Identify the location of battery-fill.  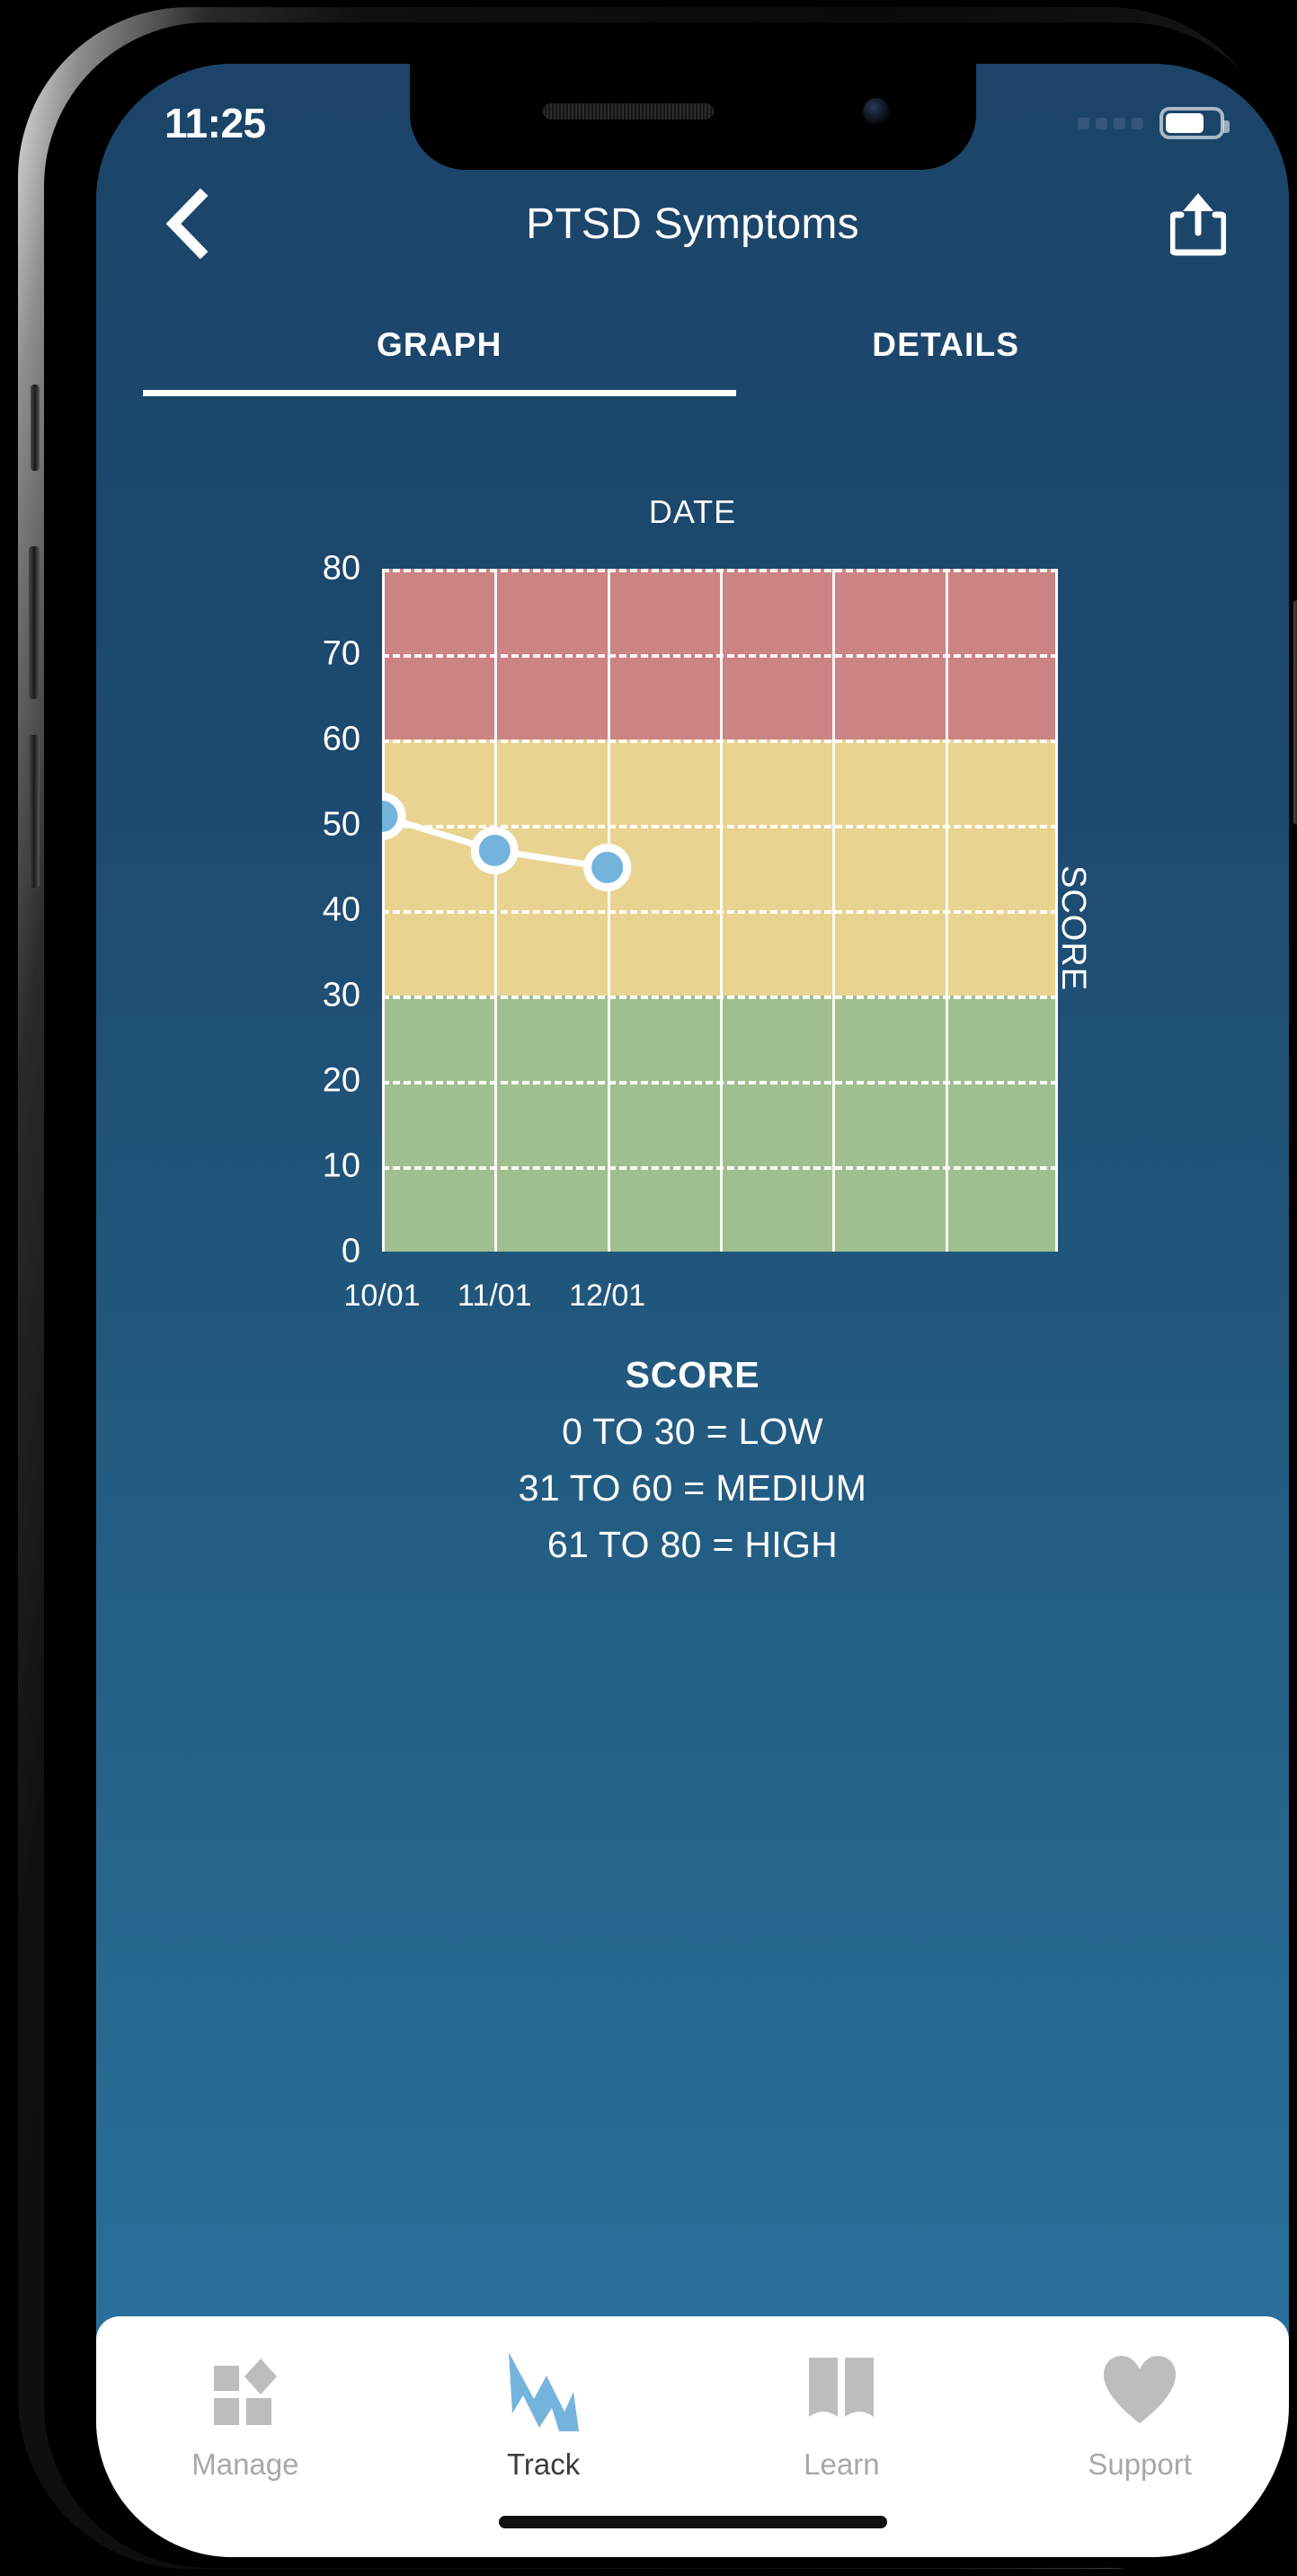
(1185, 123).